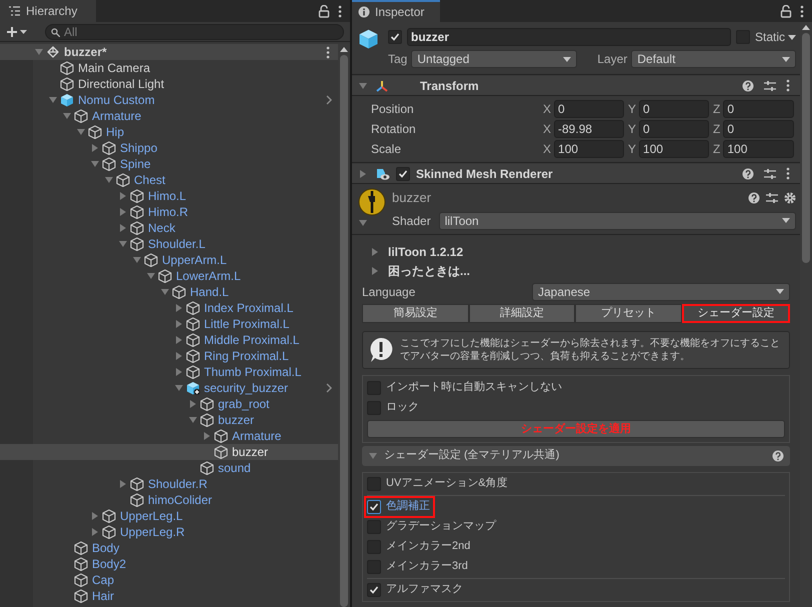 This screenshot has width=812, height=607. What do you see at coordinates (576, 252) in the screenshot?
I see `foldout: lilToon 1.2.12` at bounding box center [576, 252].